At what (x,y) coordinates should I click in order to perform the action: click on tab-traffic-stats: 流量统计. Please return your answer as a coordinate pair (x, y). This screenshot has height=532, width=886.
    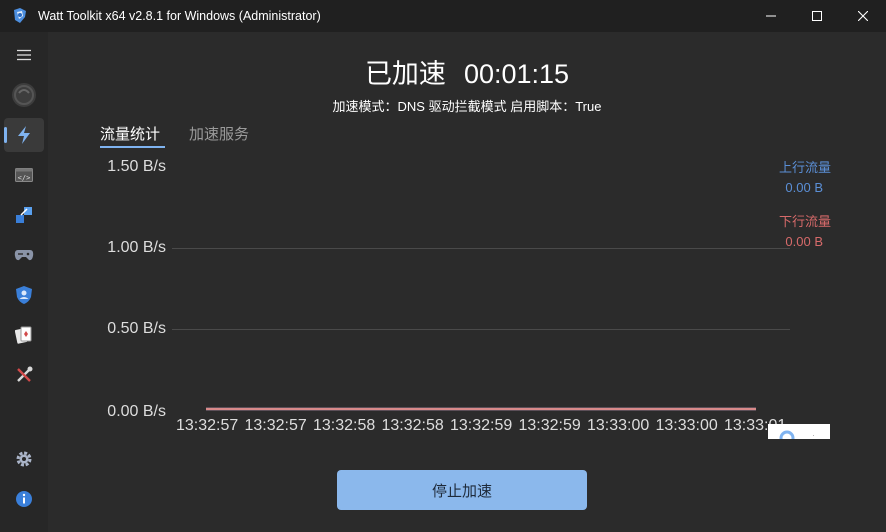
    Looking at the image, I should click on (130, 133).